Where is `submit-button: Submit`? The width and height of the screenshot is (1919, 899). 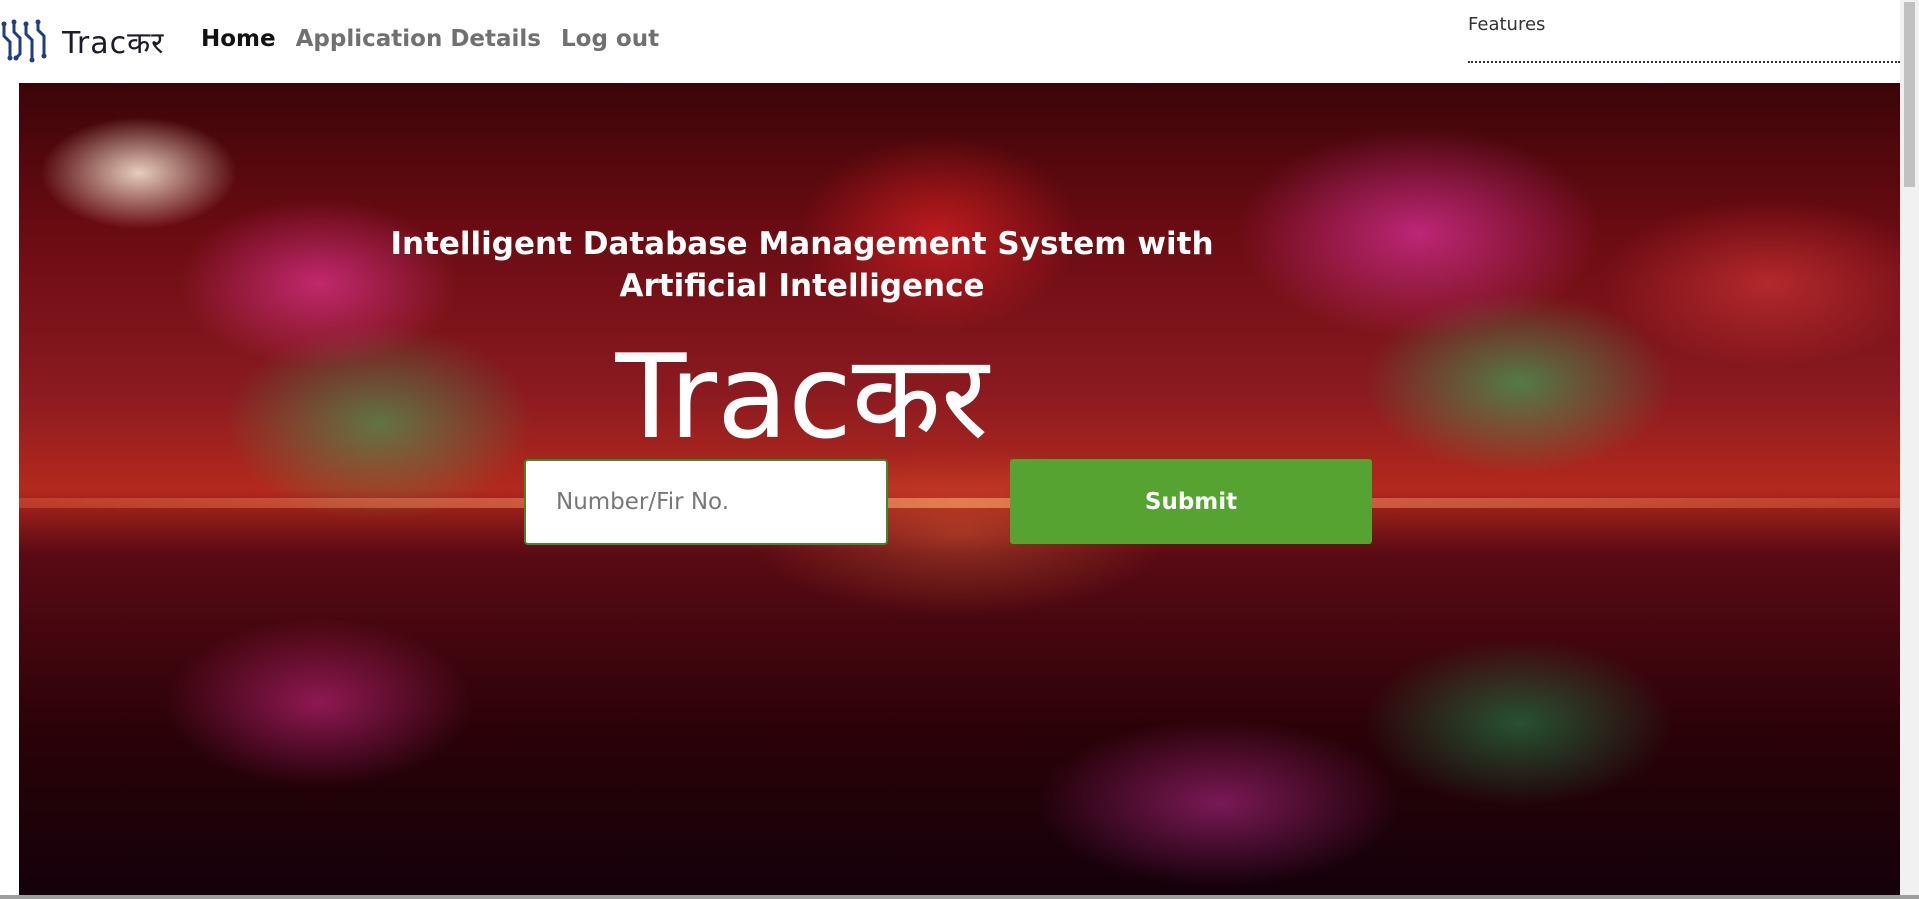
submit-button: Submit is located at coordinates (1191, 501).